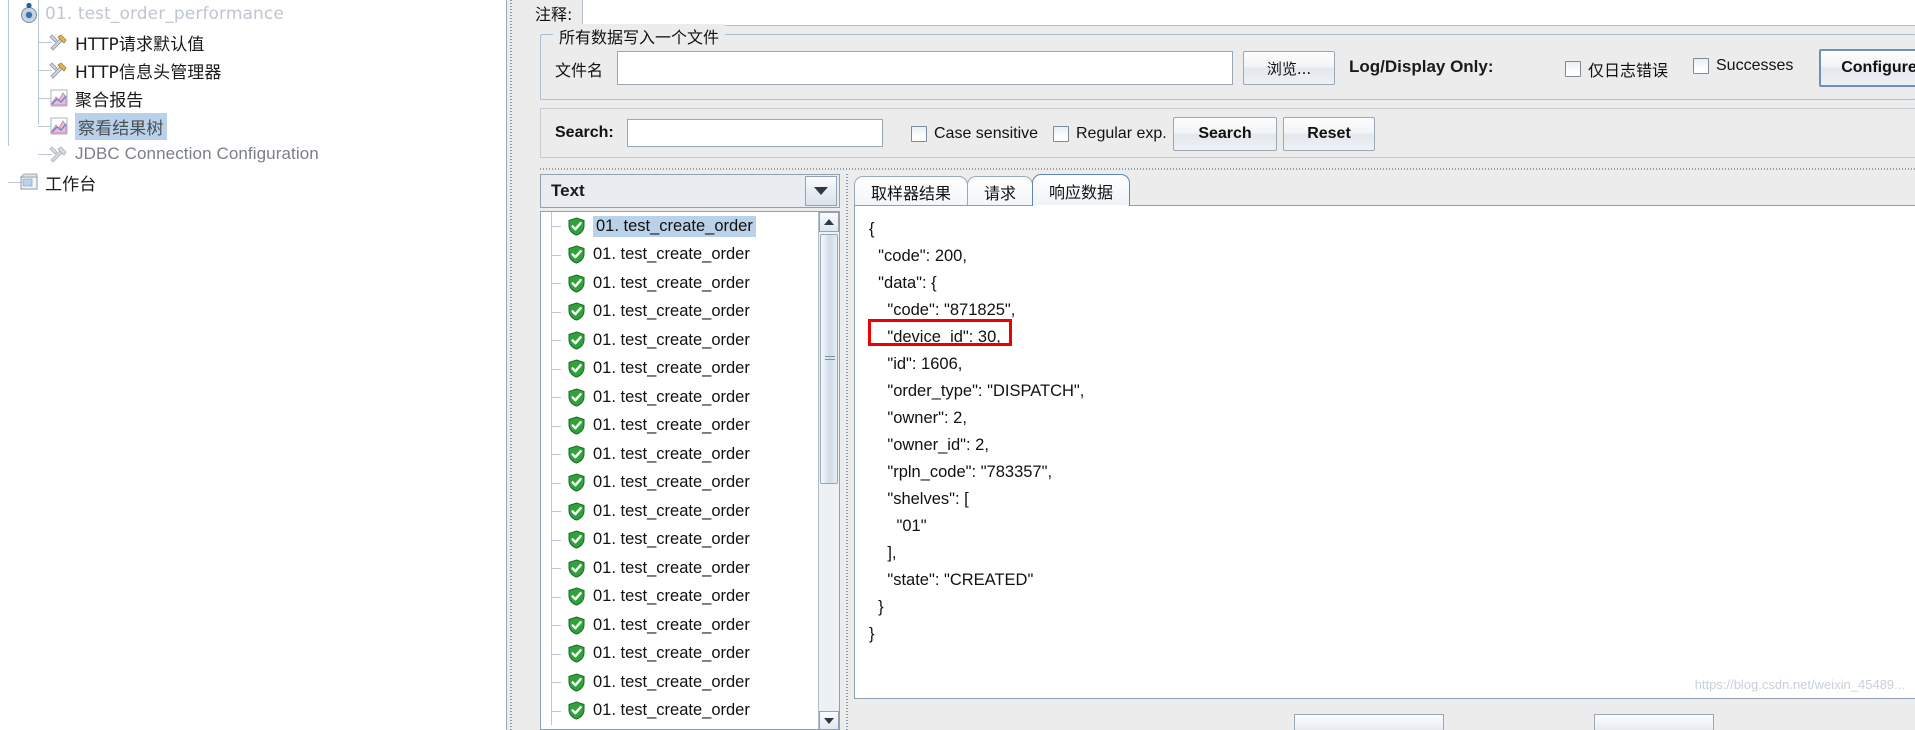 This screenshot has height=730, width=1915. Describe the element at coordinates (253, 154) in the screenshot. I see `tree-item-jdbc-connection-configuration: JDBC Connection Configuration` at that location.